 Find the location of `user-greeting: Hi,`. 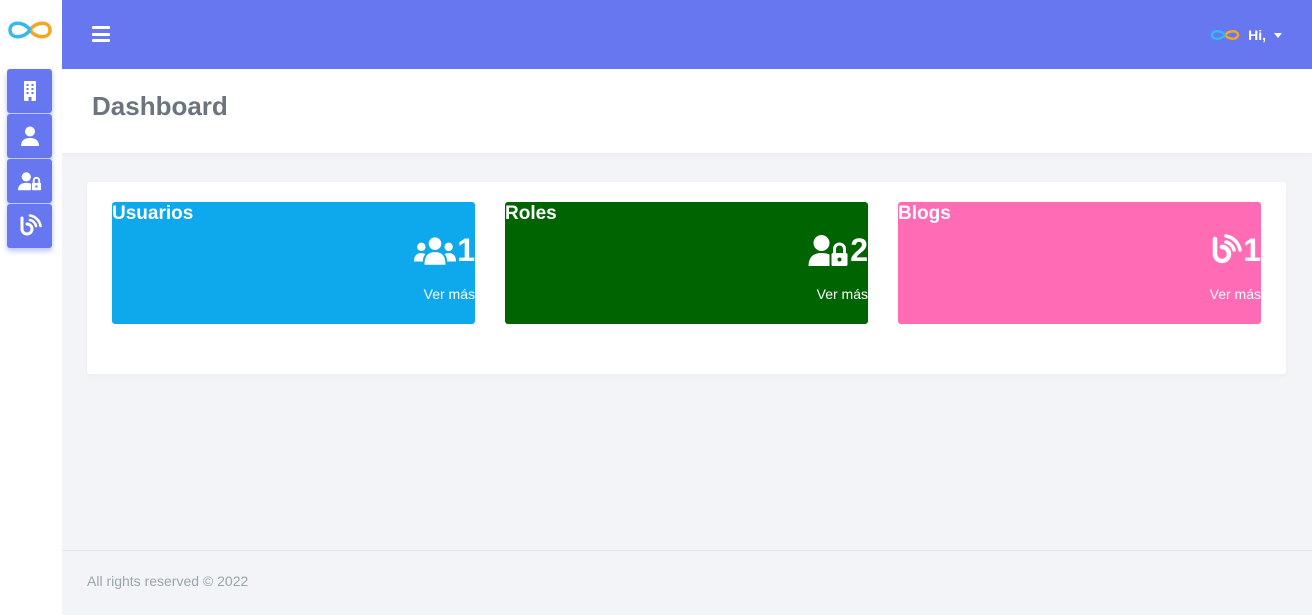

user-greeting: Hi, is located at coordinates (1257, 35).